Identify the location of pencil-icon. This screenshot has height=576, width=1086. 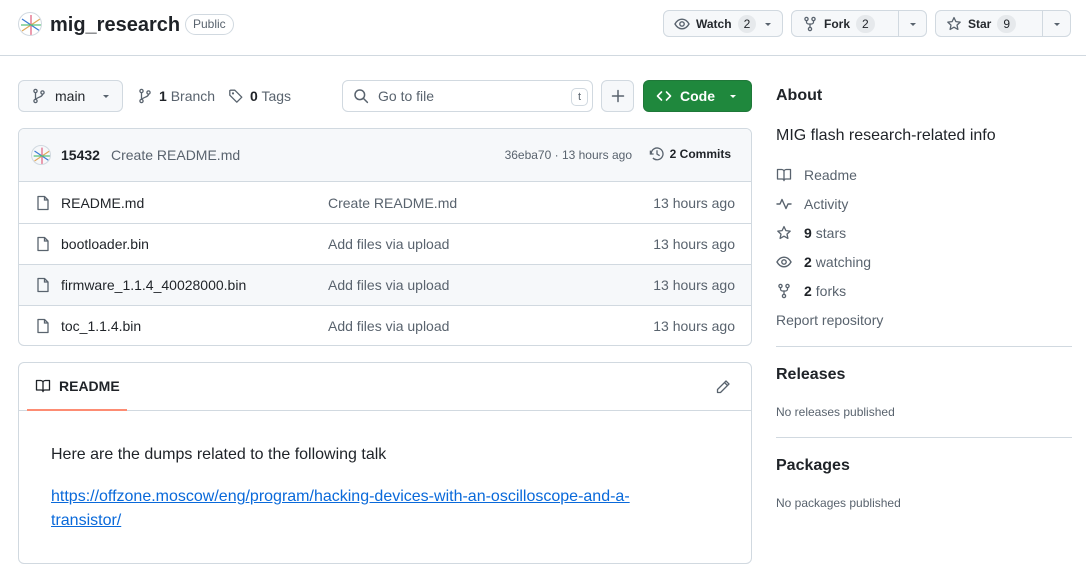
(723, 387).